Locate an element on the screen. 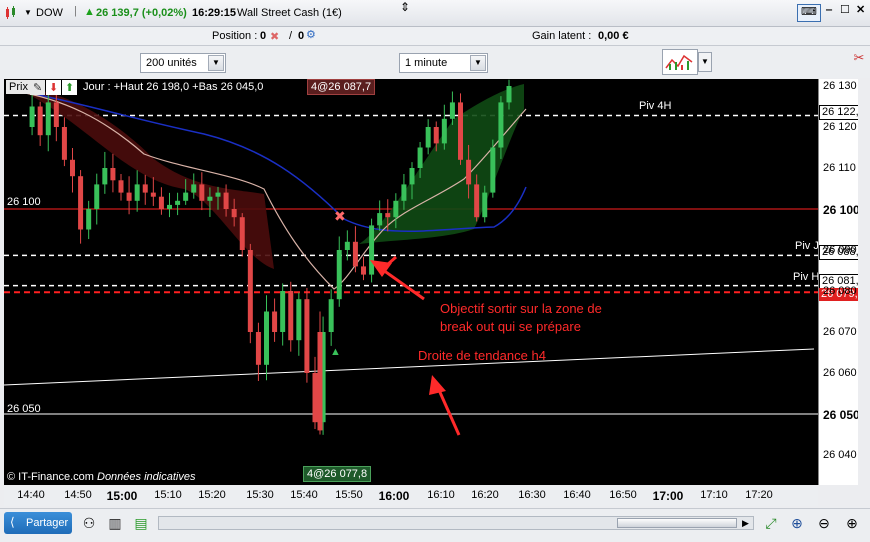  time-tick-label: 15:40 is located at coordinates (304, 495).